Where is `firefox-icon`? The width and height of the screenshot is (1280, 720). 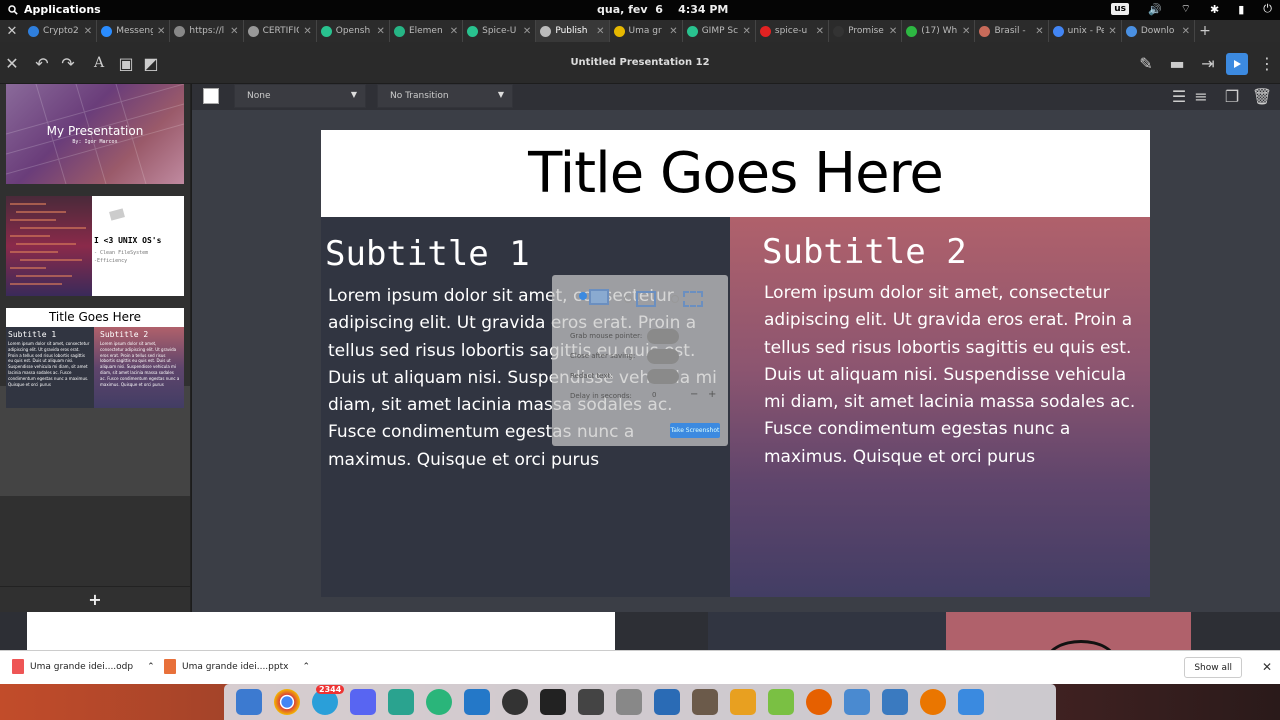
firefox-icon is located at coordinates (818, 702).